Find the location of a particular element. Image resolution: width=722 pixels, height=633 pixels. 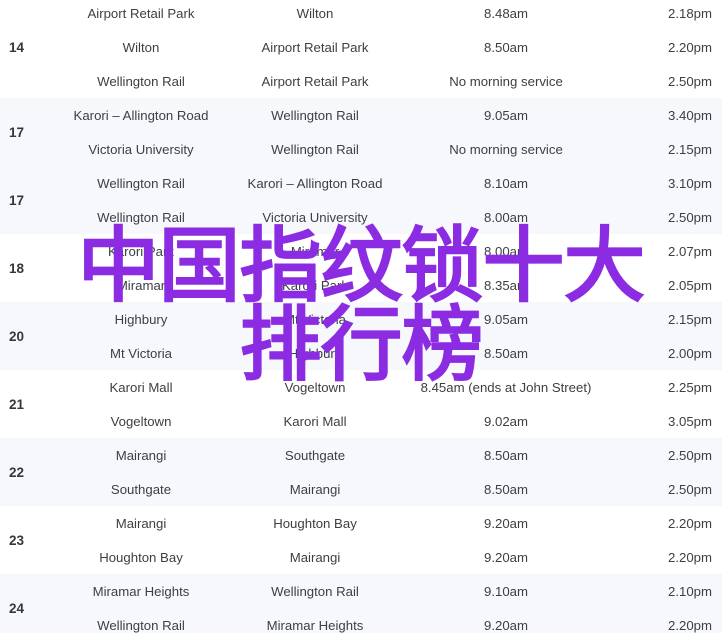

route-number: 21 is located at coordinates (17, 404).